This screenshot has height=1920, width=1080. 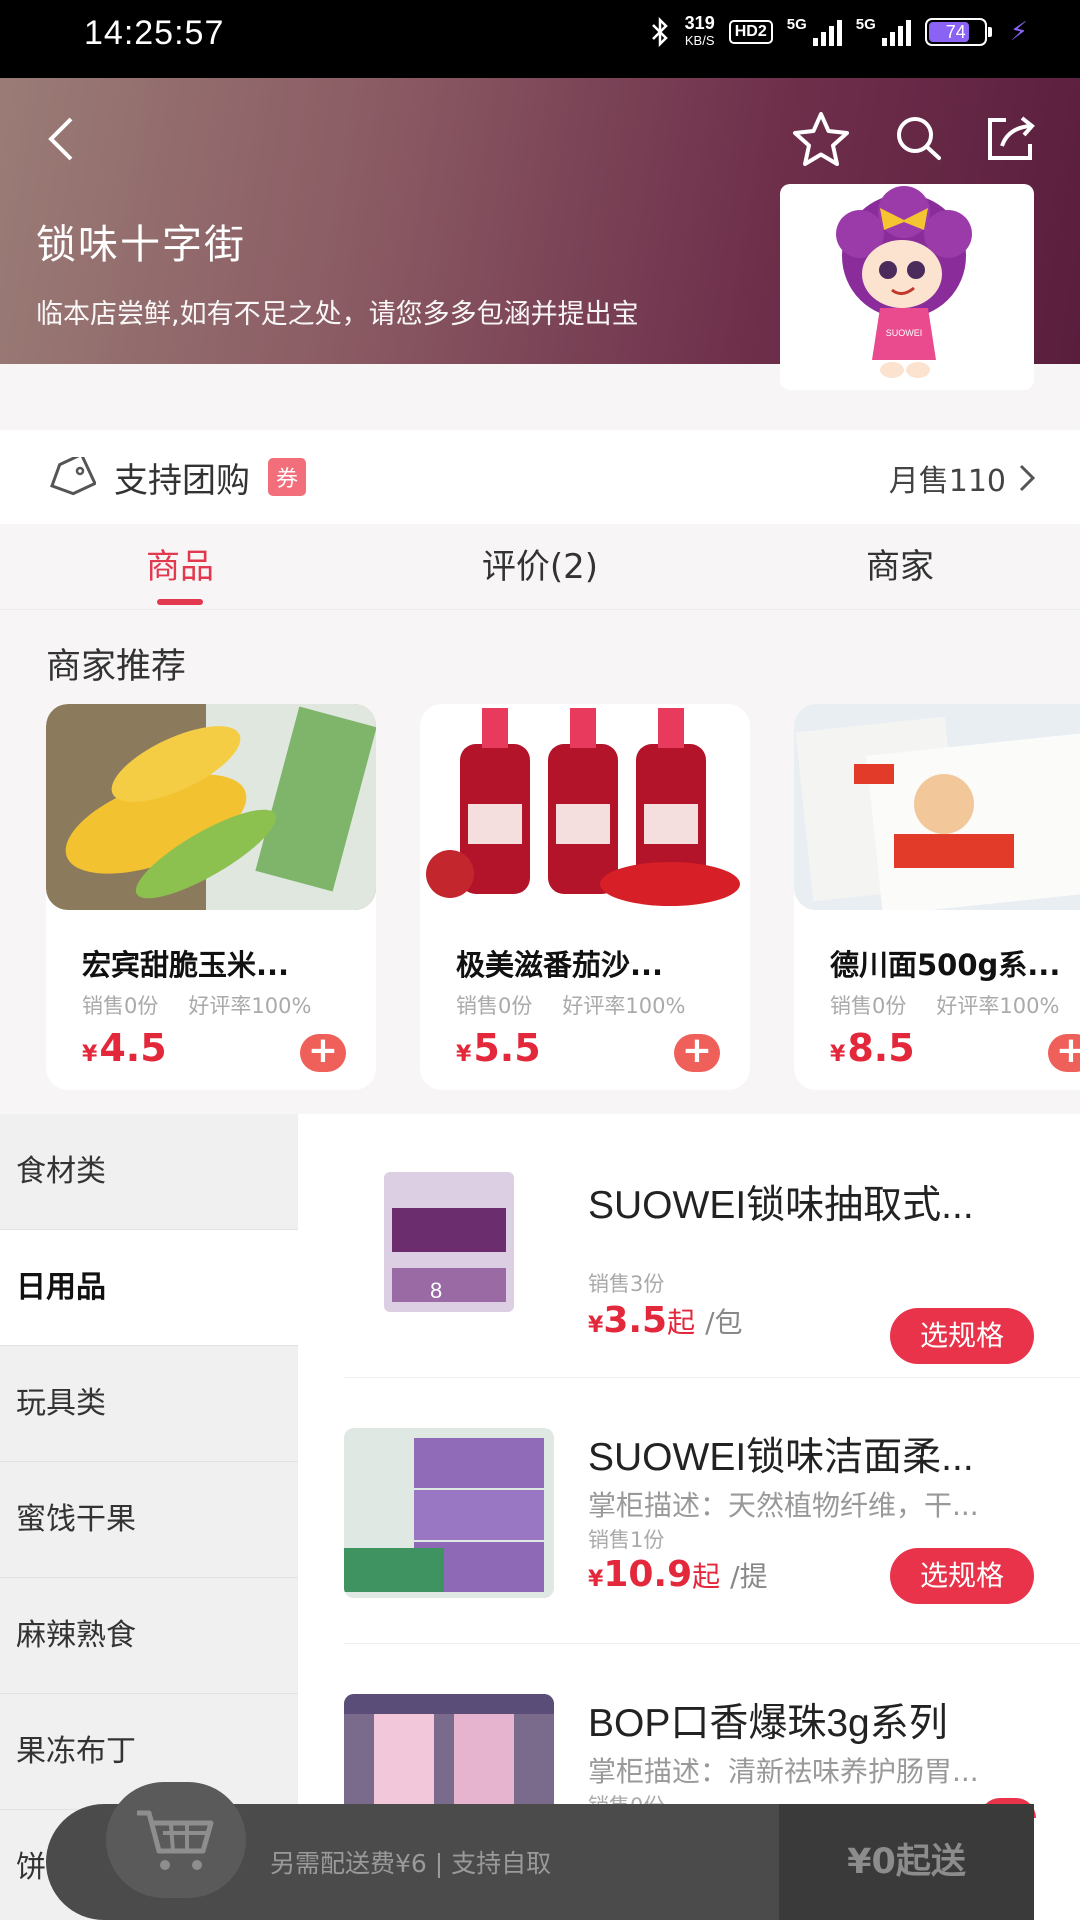 What do you see at coordinates (907, 287) in the screenshot?
I see `shop-logo: SUOWEI` at bounding box center [907, 287].